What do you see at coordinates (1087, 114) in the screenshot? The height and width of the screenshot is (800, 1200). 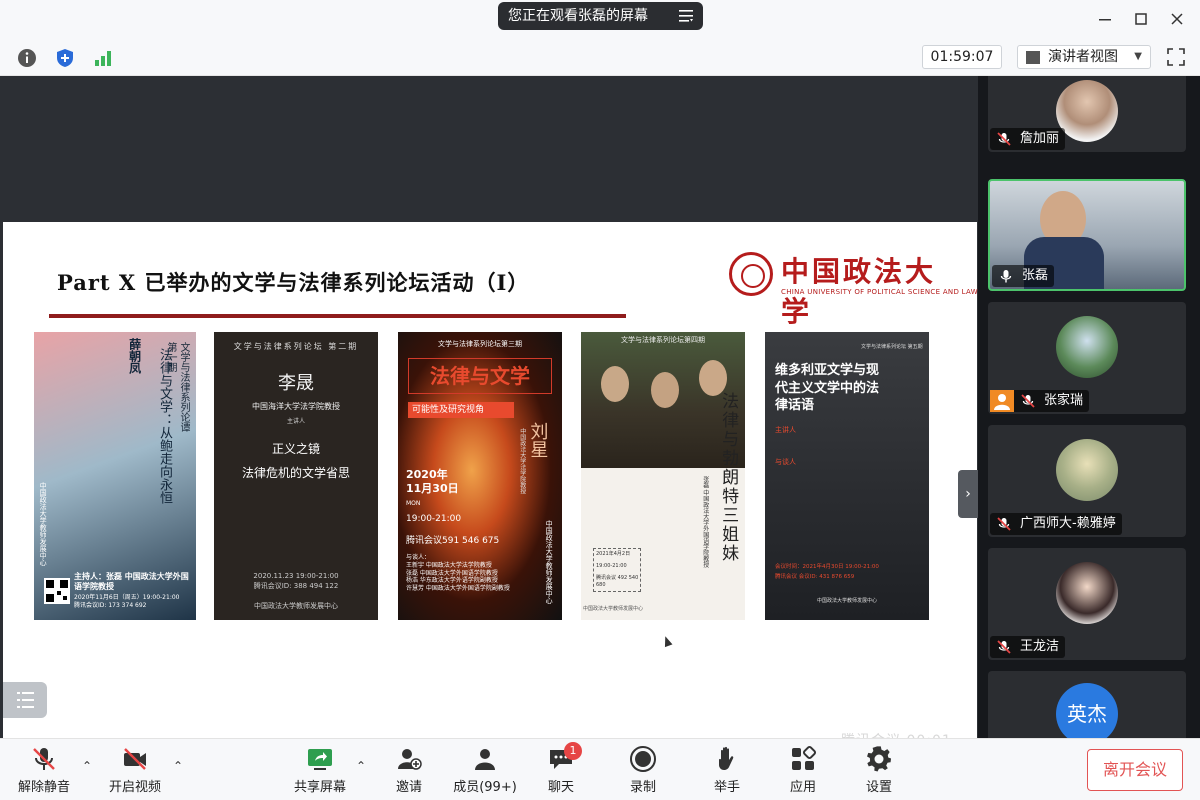 I see `participant-tile: 詹加丽` at bounding box center [1087, 114].